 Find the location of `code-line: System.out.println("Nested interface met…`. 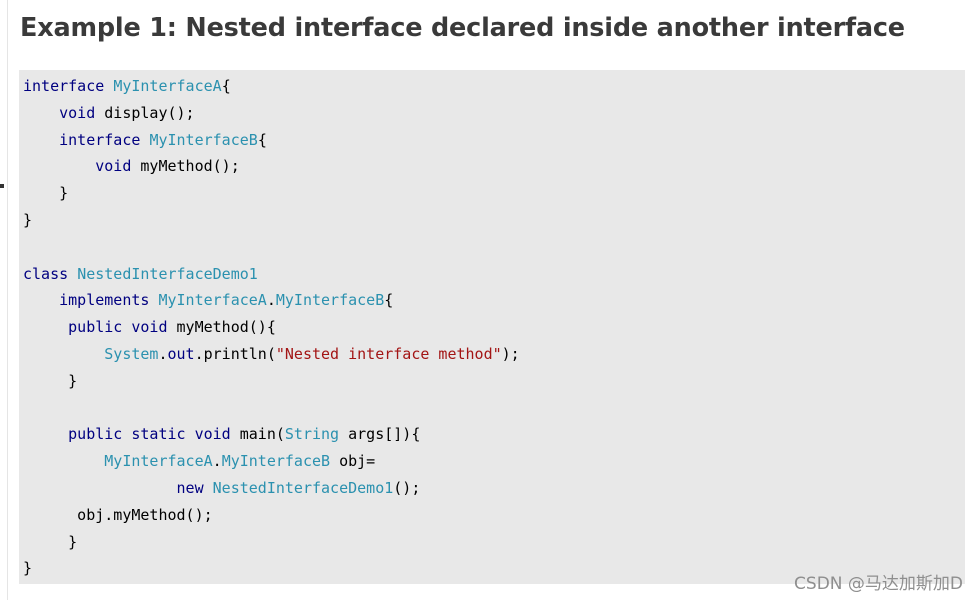

code-line: System.out.println("Nested interface met… is located at coordinates (271, 354).